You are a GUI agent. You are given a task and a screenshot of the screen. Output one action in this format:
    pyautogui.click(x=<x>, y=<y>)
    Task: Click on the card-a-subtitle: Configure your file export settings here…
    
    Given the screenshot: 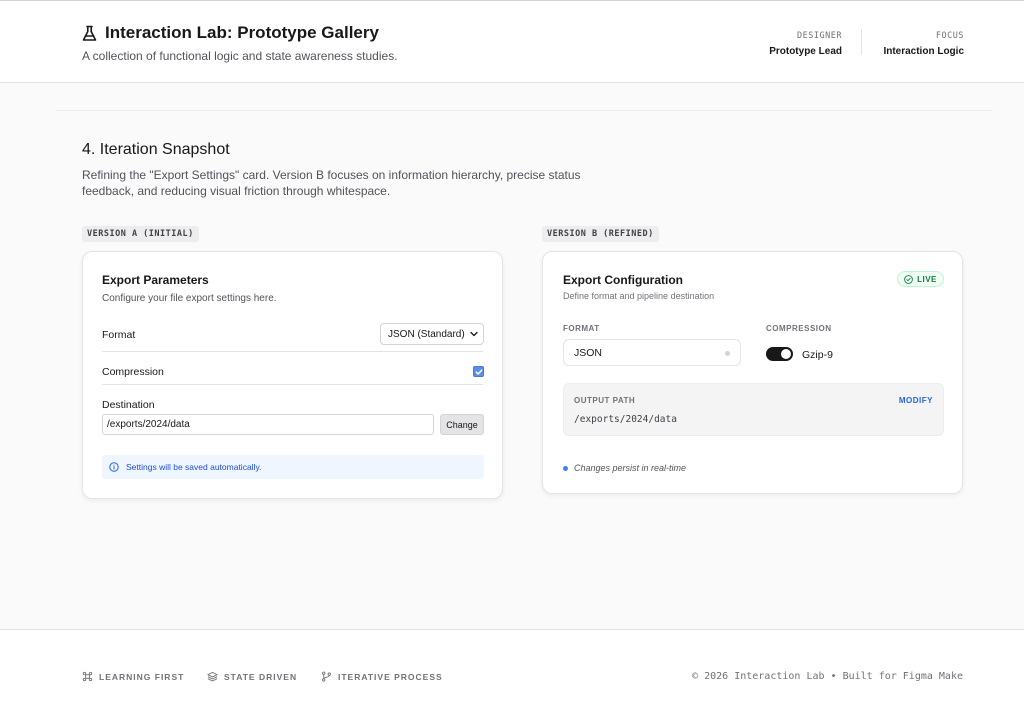 What is the action you would take?
    pyautogui.click(x=189, y=298)
    